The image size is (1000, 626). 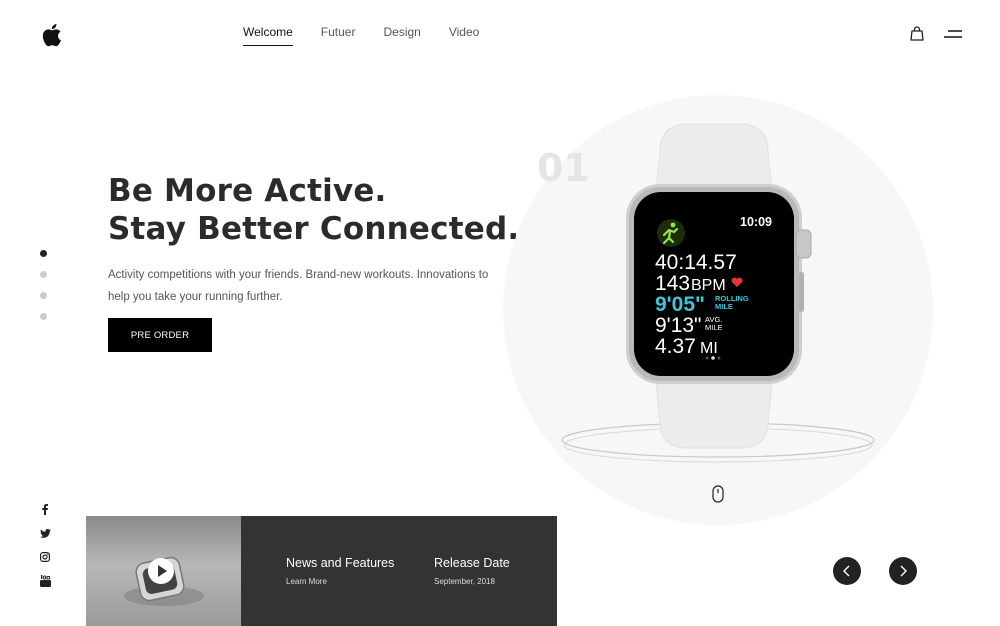 What do you see at coordinates (160, 335) in the screenshot?
I see `pre-order-button: PRE ORDER` at bounding box center [160, 335].